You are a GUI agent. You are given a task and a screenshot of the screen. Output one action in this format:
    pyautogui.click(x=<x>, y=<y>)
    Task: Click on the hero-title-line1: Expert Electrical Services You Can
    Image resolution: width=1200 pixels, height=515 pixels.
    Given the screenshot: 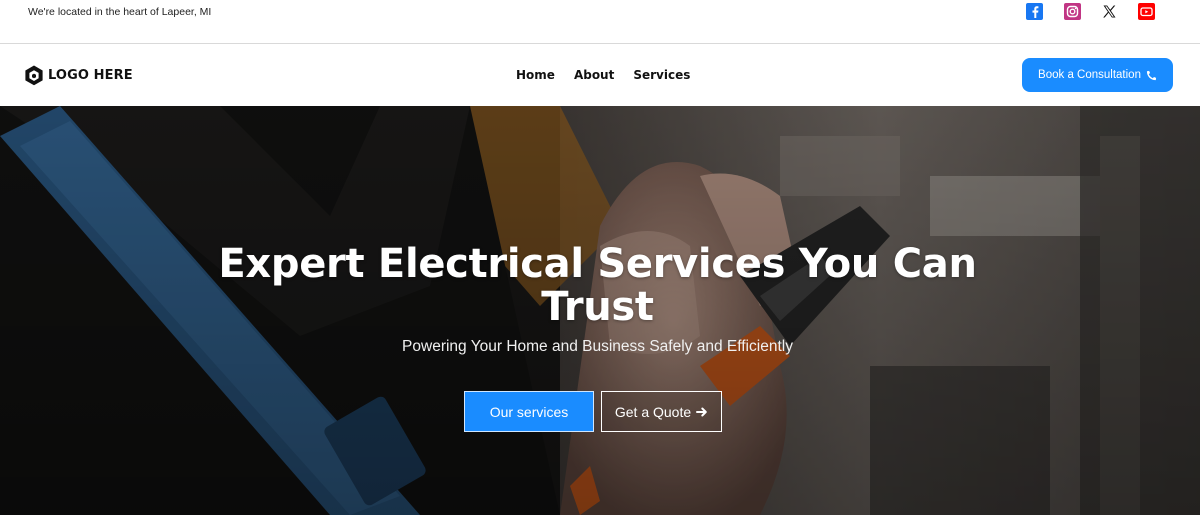 What is the action you would take?
    pyautogui.click(x=597, y=264)
    